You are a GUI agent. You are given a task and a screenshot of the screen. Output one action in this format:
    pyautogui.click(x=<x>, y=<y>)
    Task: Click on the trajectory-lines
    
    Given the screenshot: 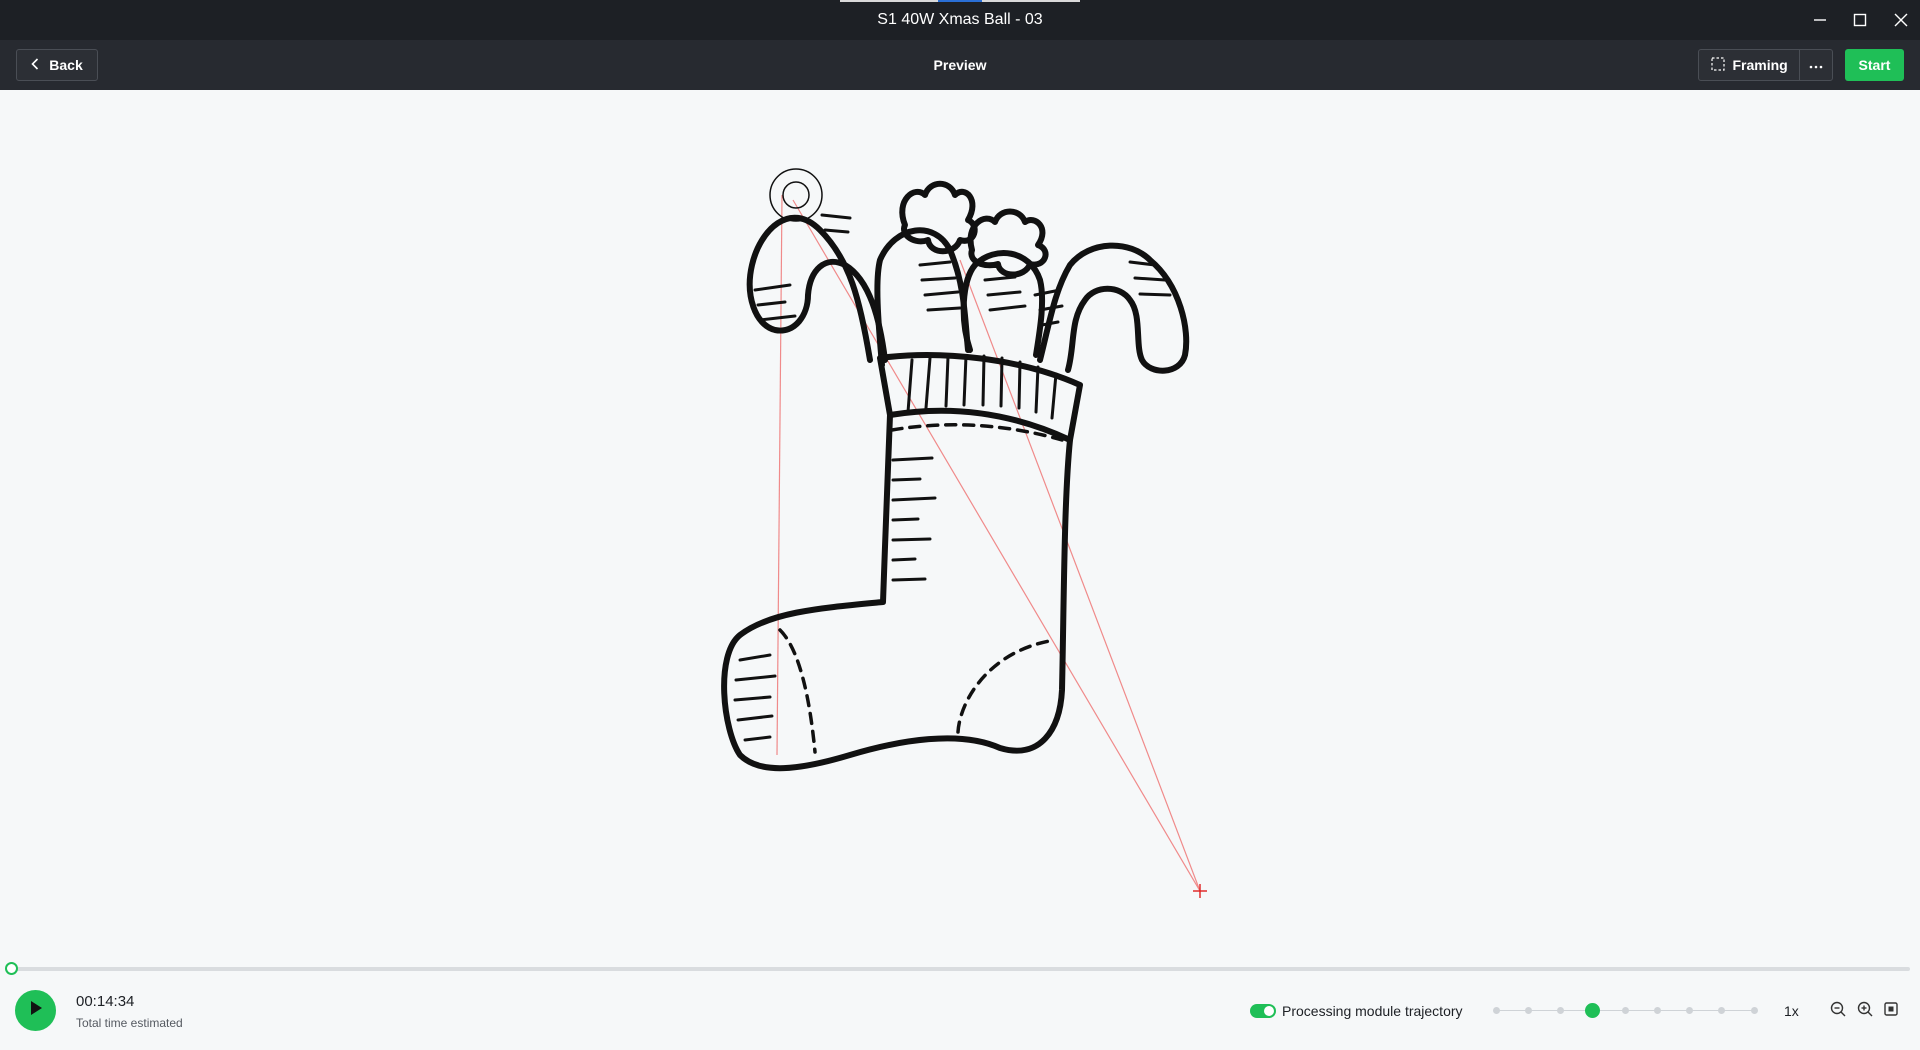 What is the action you would take?
    pyautogui.click(x=988, y=543)
    